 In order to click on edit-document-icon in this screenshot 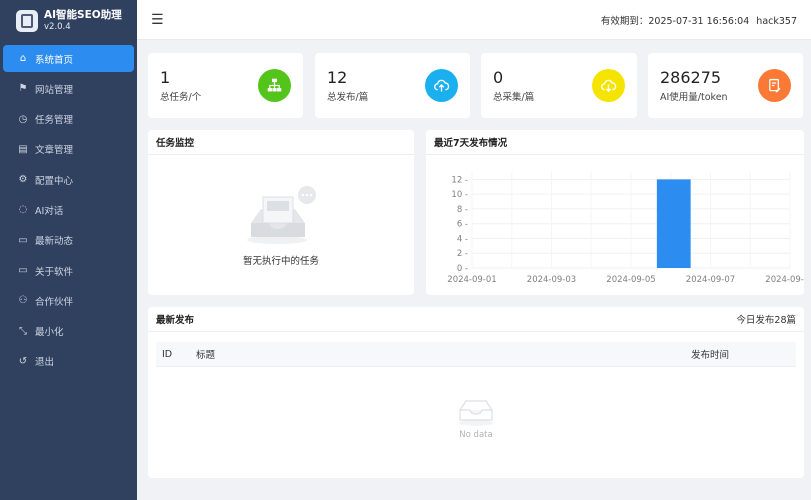, I will do `click(774, 85)`.